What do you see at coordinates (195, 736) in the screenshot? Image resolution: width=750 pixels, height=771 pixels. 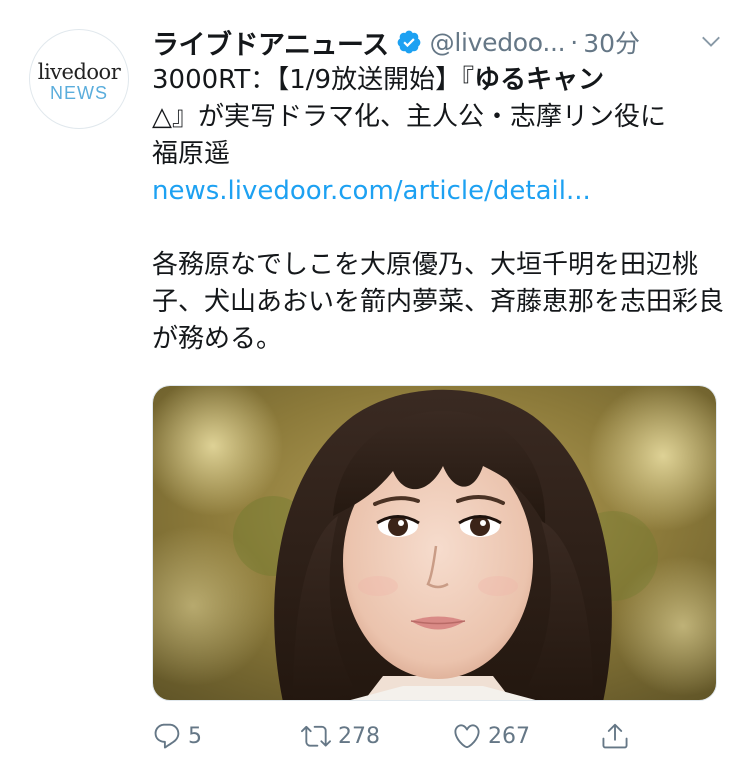 I see `reply-count: 5` at bounding box center [195, 736].